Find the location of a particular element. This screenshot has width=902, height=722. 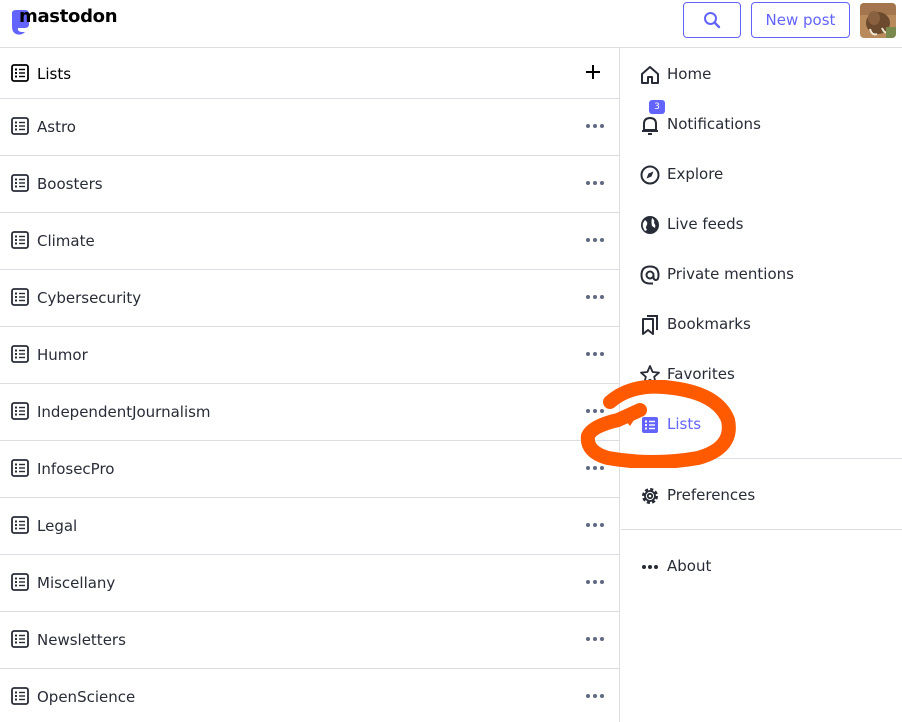

search-icon is located at coordinates (712, 20).